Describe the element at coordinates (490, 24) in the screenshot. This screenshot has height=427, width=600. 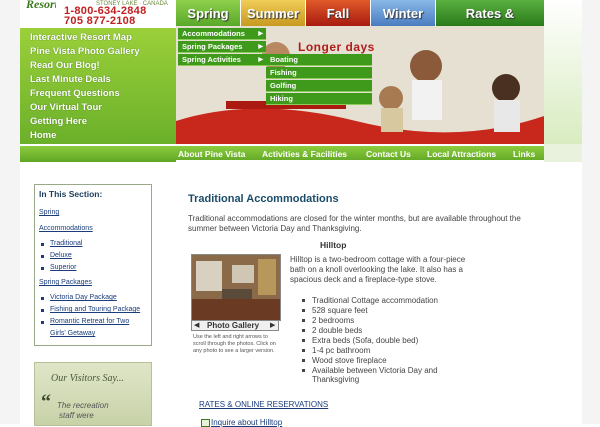
I see `tab-rates-bookings: Rates & Bookings` at that location.